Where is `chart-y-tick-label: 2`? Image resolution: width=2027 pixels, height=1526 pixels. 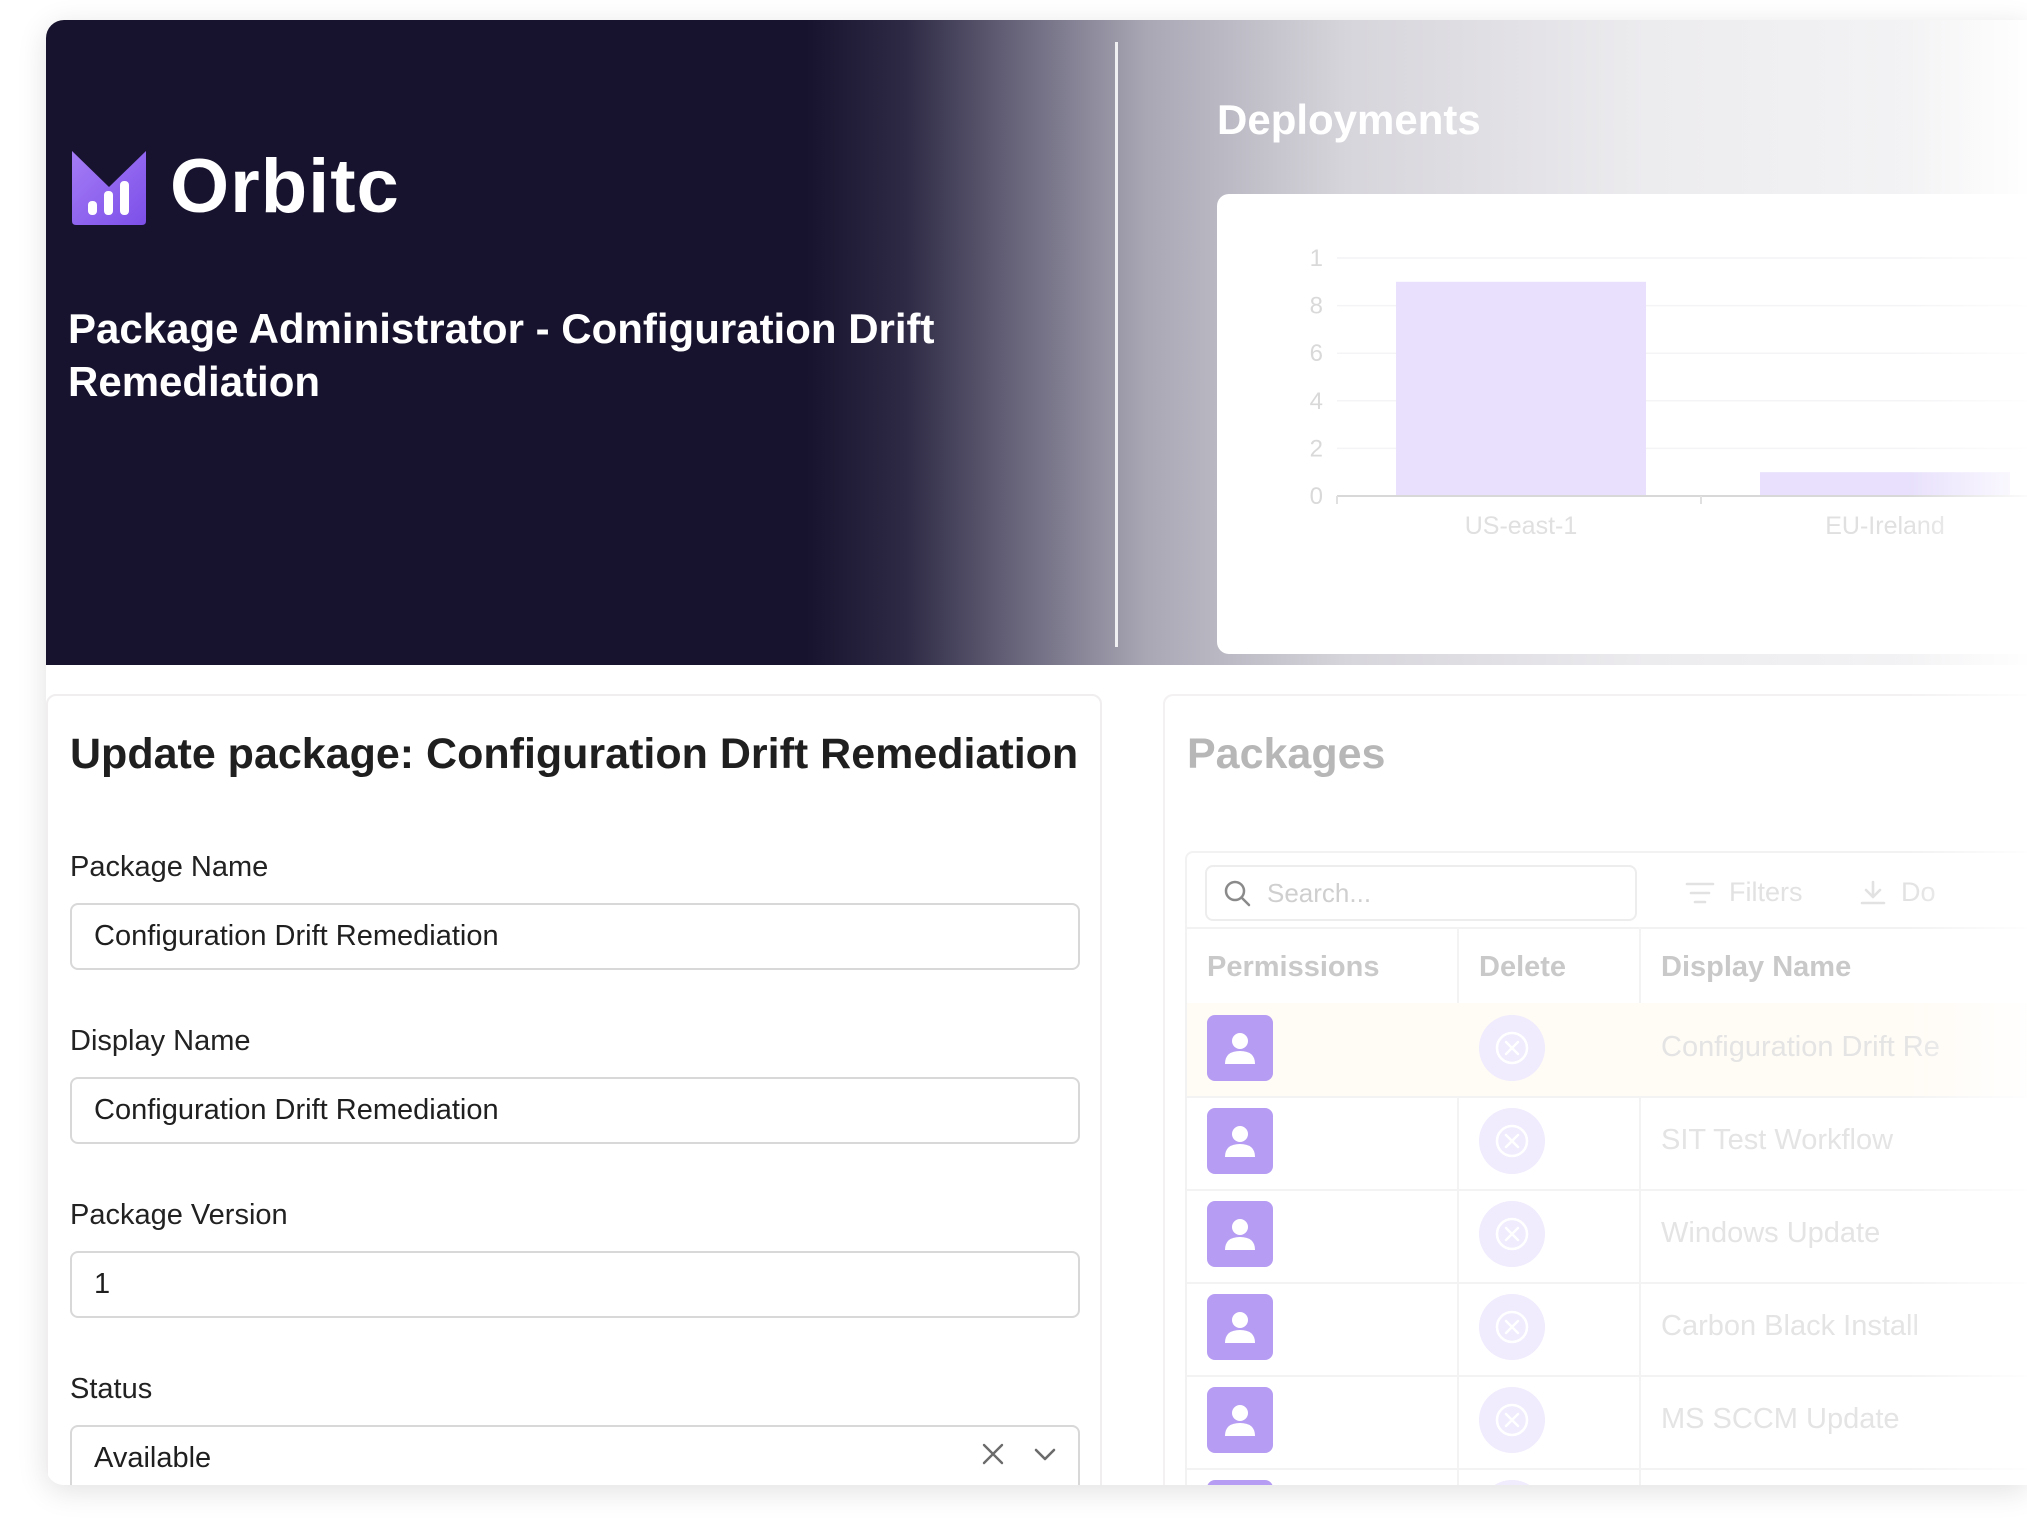
chart-y-tick-label: 2 is located at coordinates (1316, 448).